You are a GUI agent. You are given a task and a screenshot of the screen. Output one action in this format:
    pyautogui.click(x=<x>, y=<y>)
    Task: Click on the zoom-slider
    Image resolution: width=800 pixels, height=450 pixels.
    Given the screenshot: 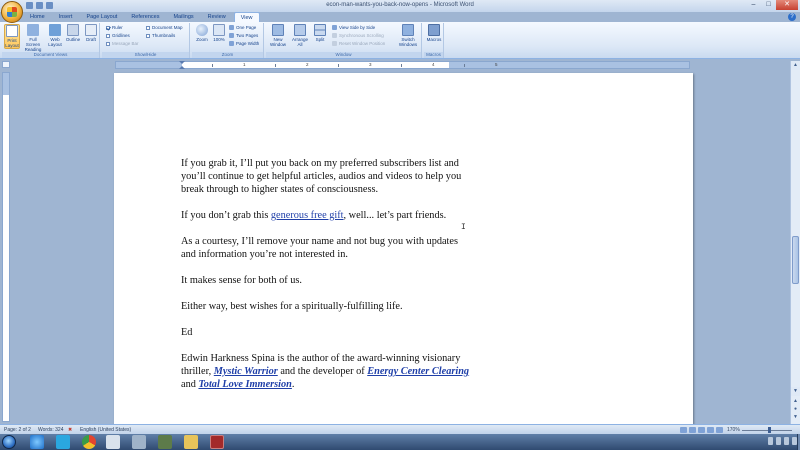 What is the action you would take?
    pyautogui.click(x=767, y=430)
    